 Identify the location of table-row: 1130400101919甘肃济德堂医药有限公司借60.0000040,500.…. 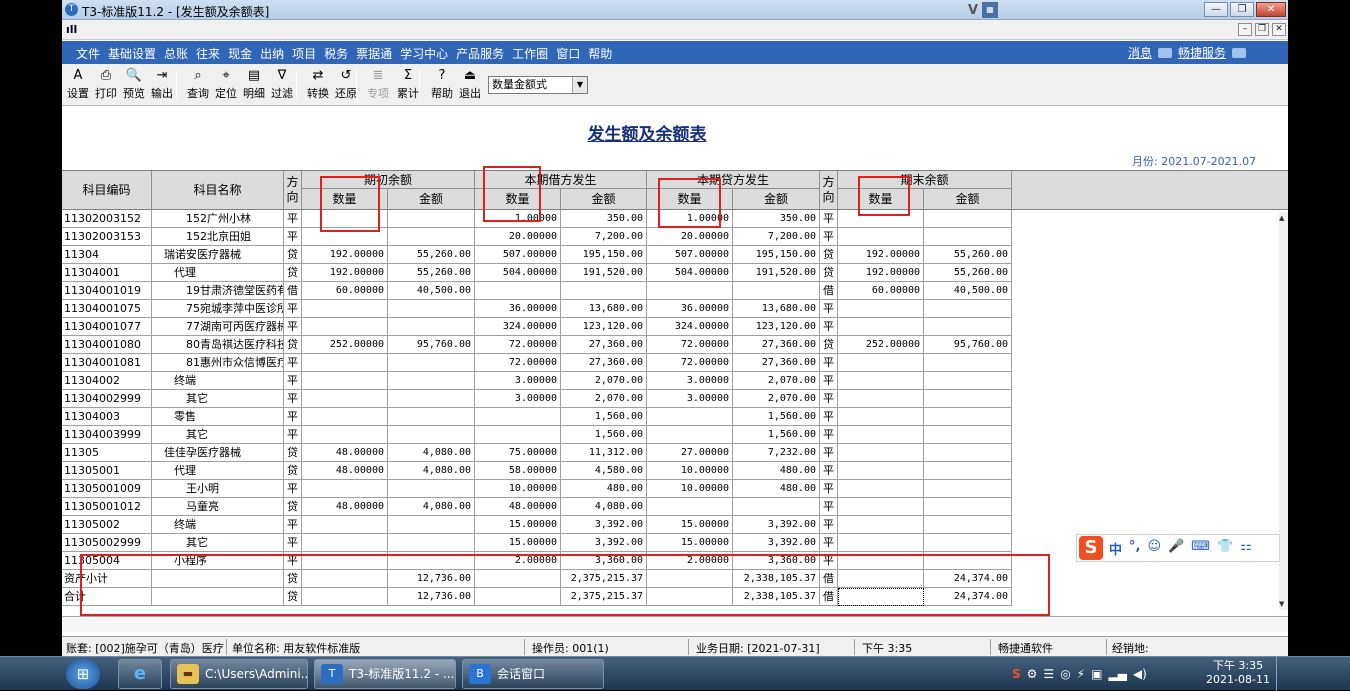
(537, 291).